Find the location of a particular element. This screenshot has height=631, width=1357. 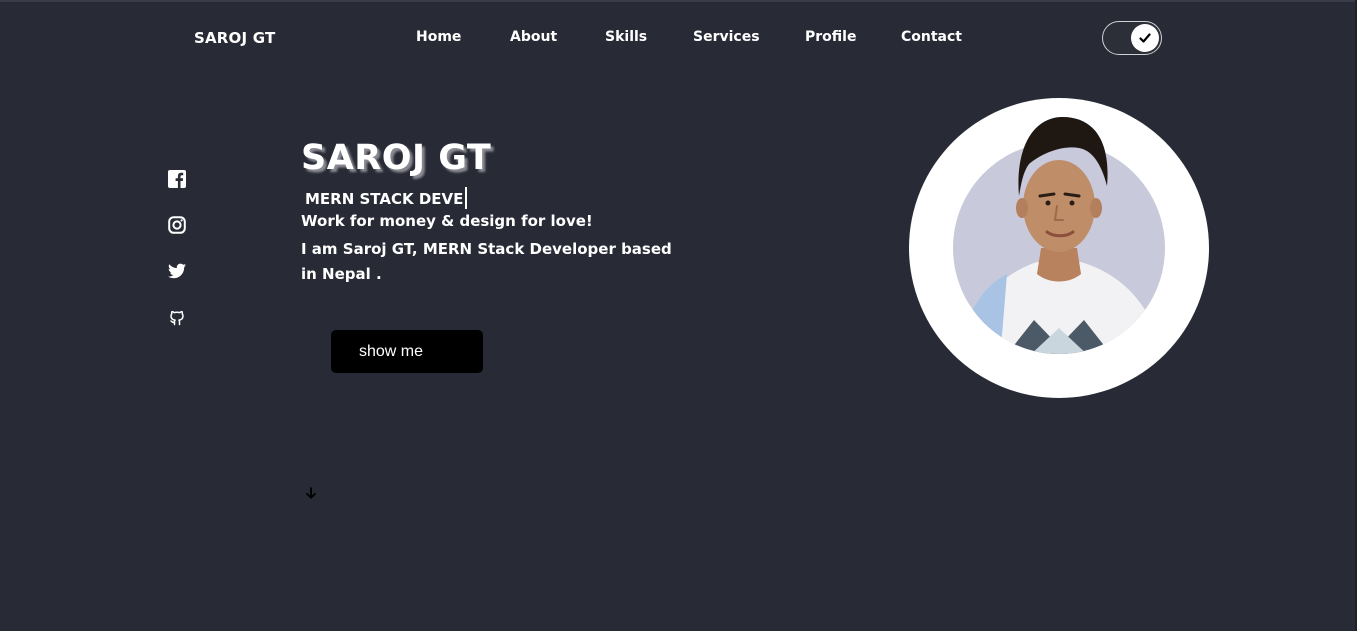

nav-skills: Skills is located at coordinates (626, 37).